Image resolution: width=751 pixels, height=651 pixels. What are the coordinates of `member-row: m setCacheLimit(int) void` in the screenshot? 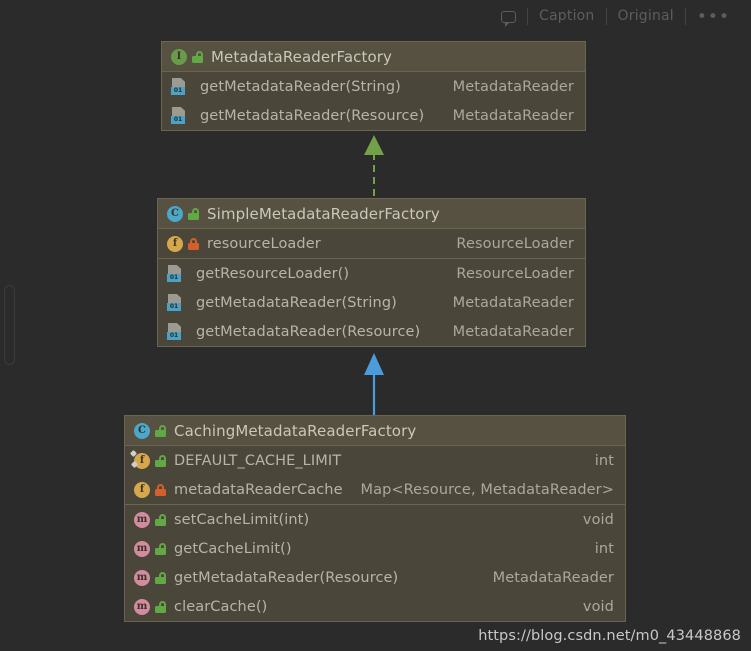 It's located at (375, 519).